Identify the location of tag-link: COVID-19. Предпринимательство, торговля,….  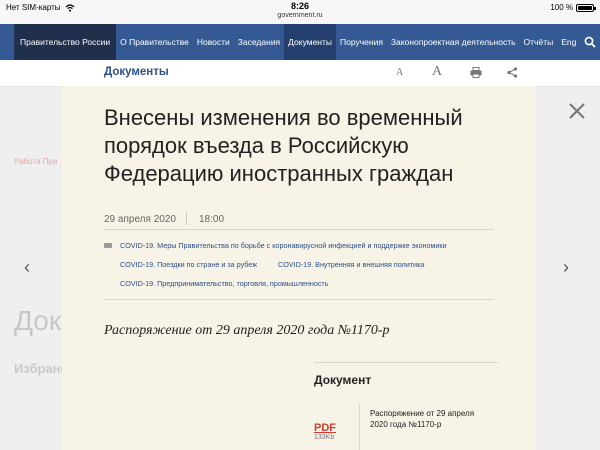
(224, 283).